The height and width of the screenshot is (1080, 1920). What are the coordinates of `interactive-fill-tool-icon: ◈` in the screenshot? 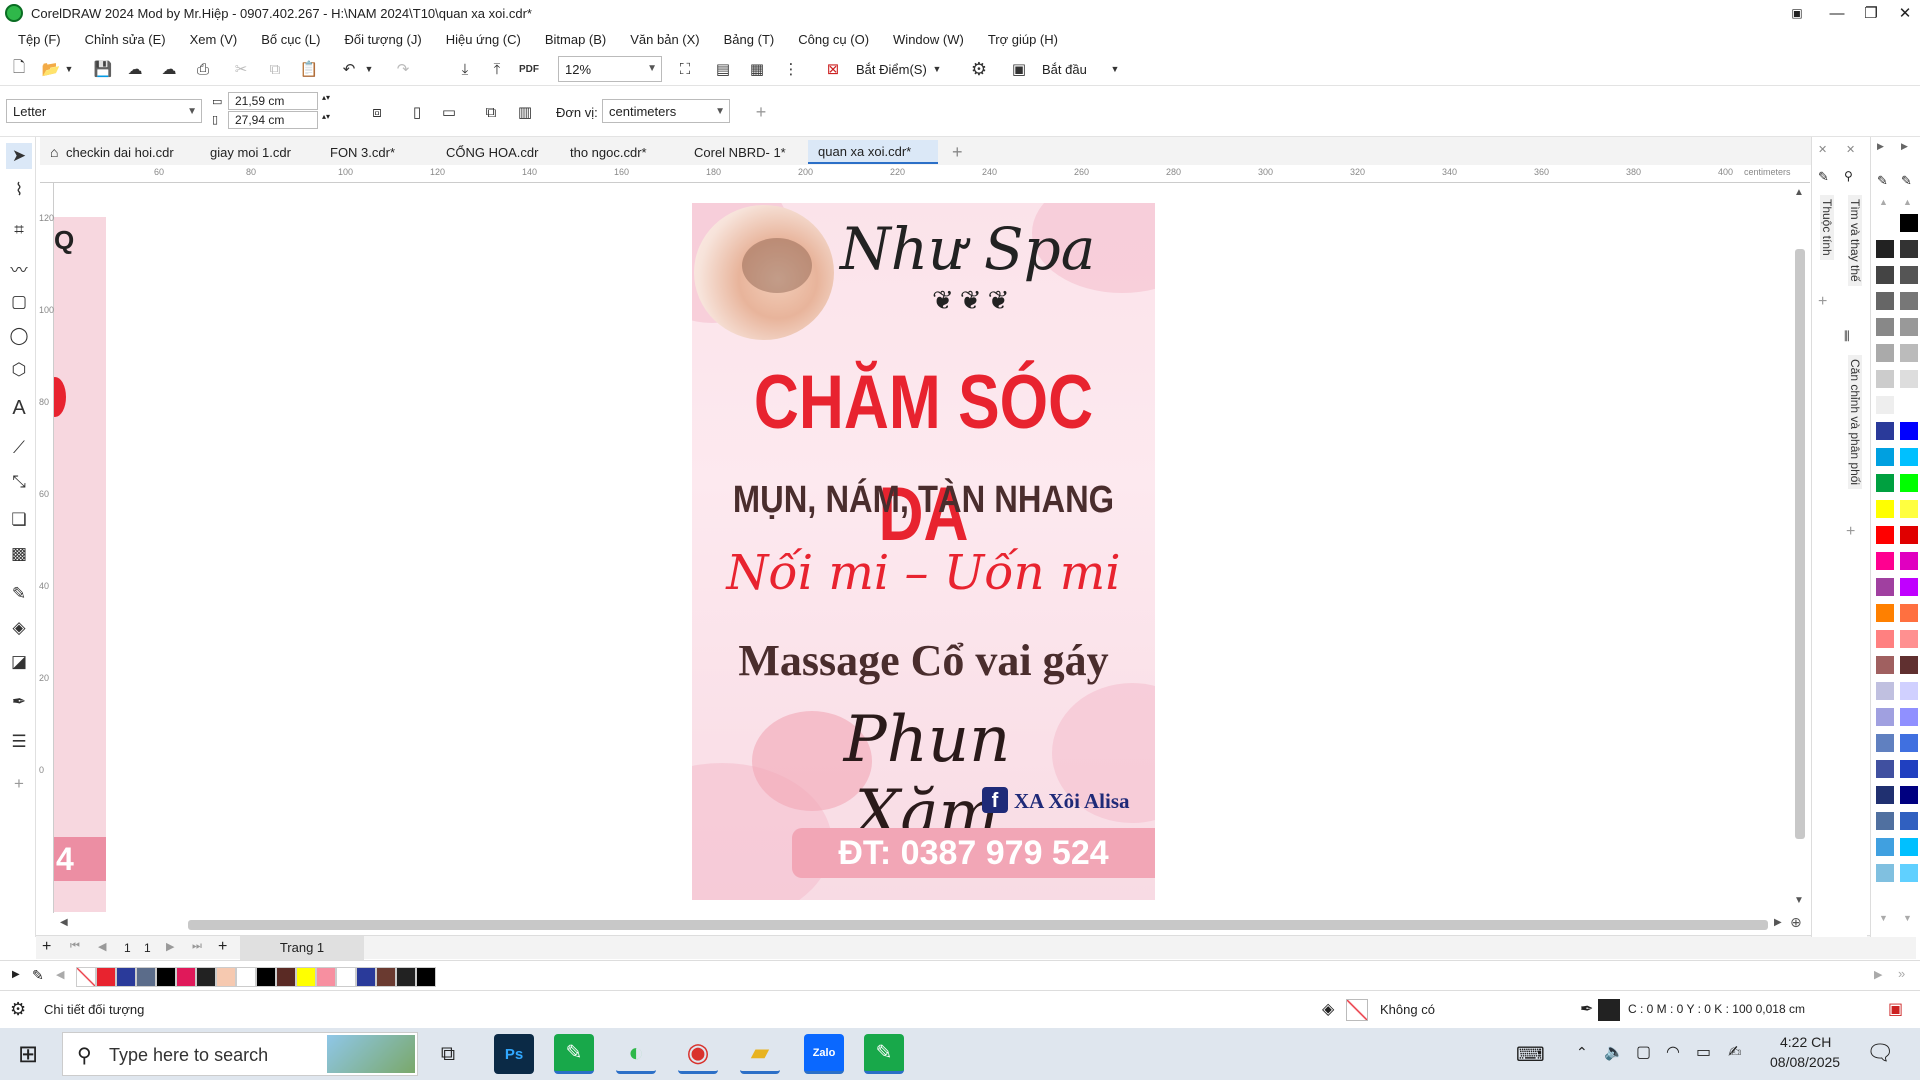 It's located at (19, 628).